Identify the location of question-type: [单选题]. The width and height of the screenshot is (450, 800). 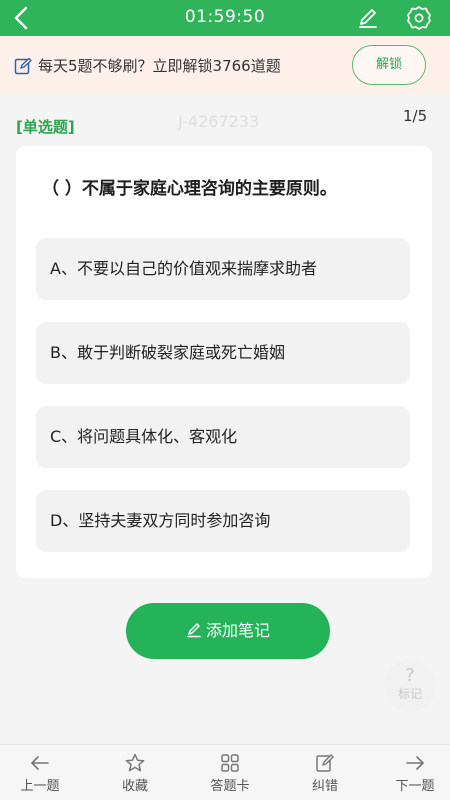
(45, 127).